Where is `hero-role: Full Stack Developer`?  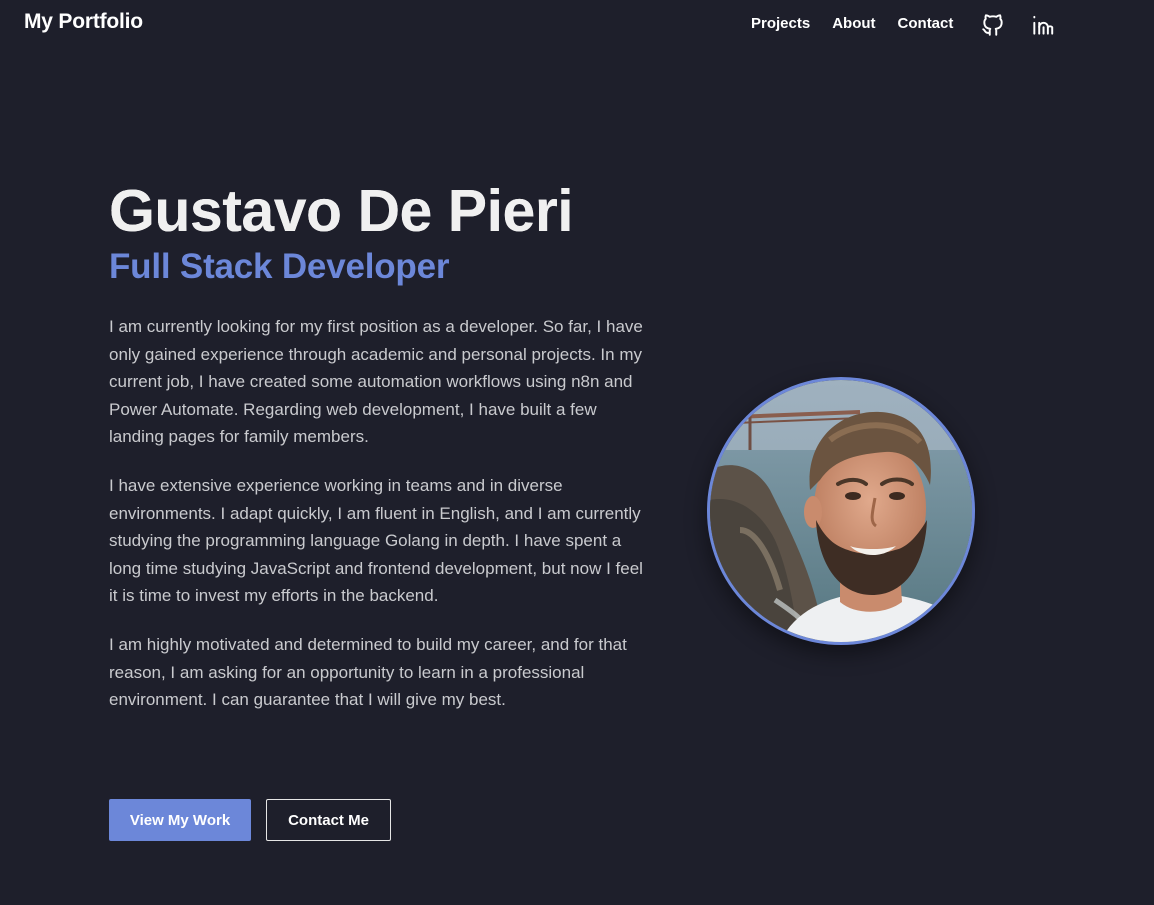
hero-role: Full Stack Developer is located at coordinates (279, 266).